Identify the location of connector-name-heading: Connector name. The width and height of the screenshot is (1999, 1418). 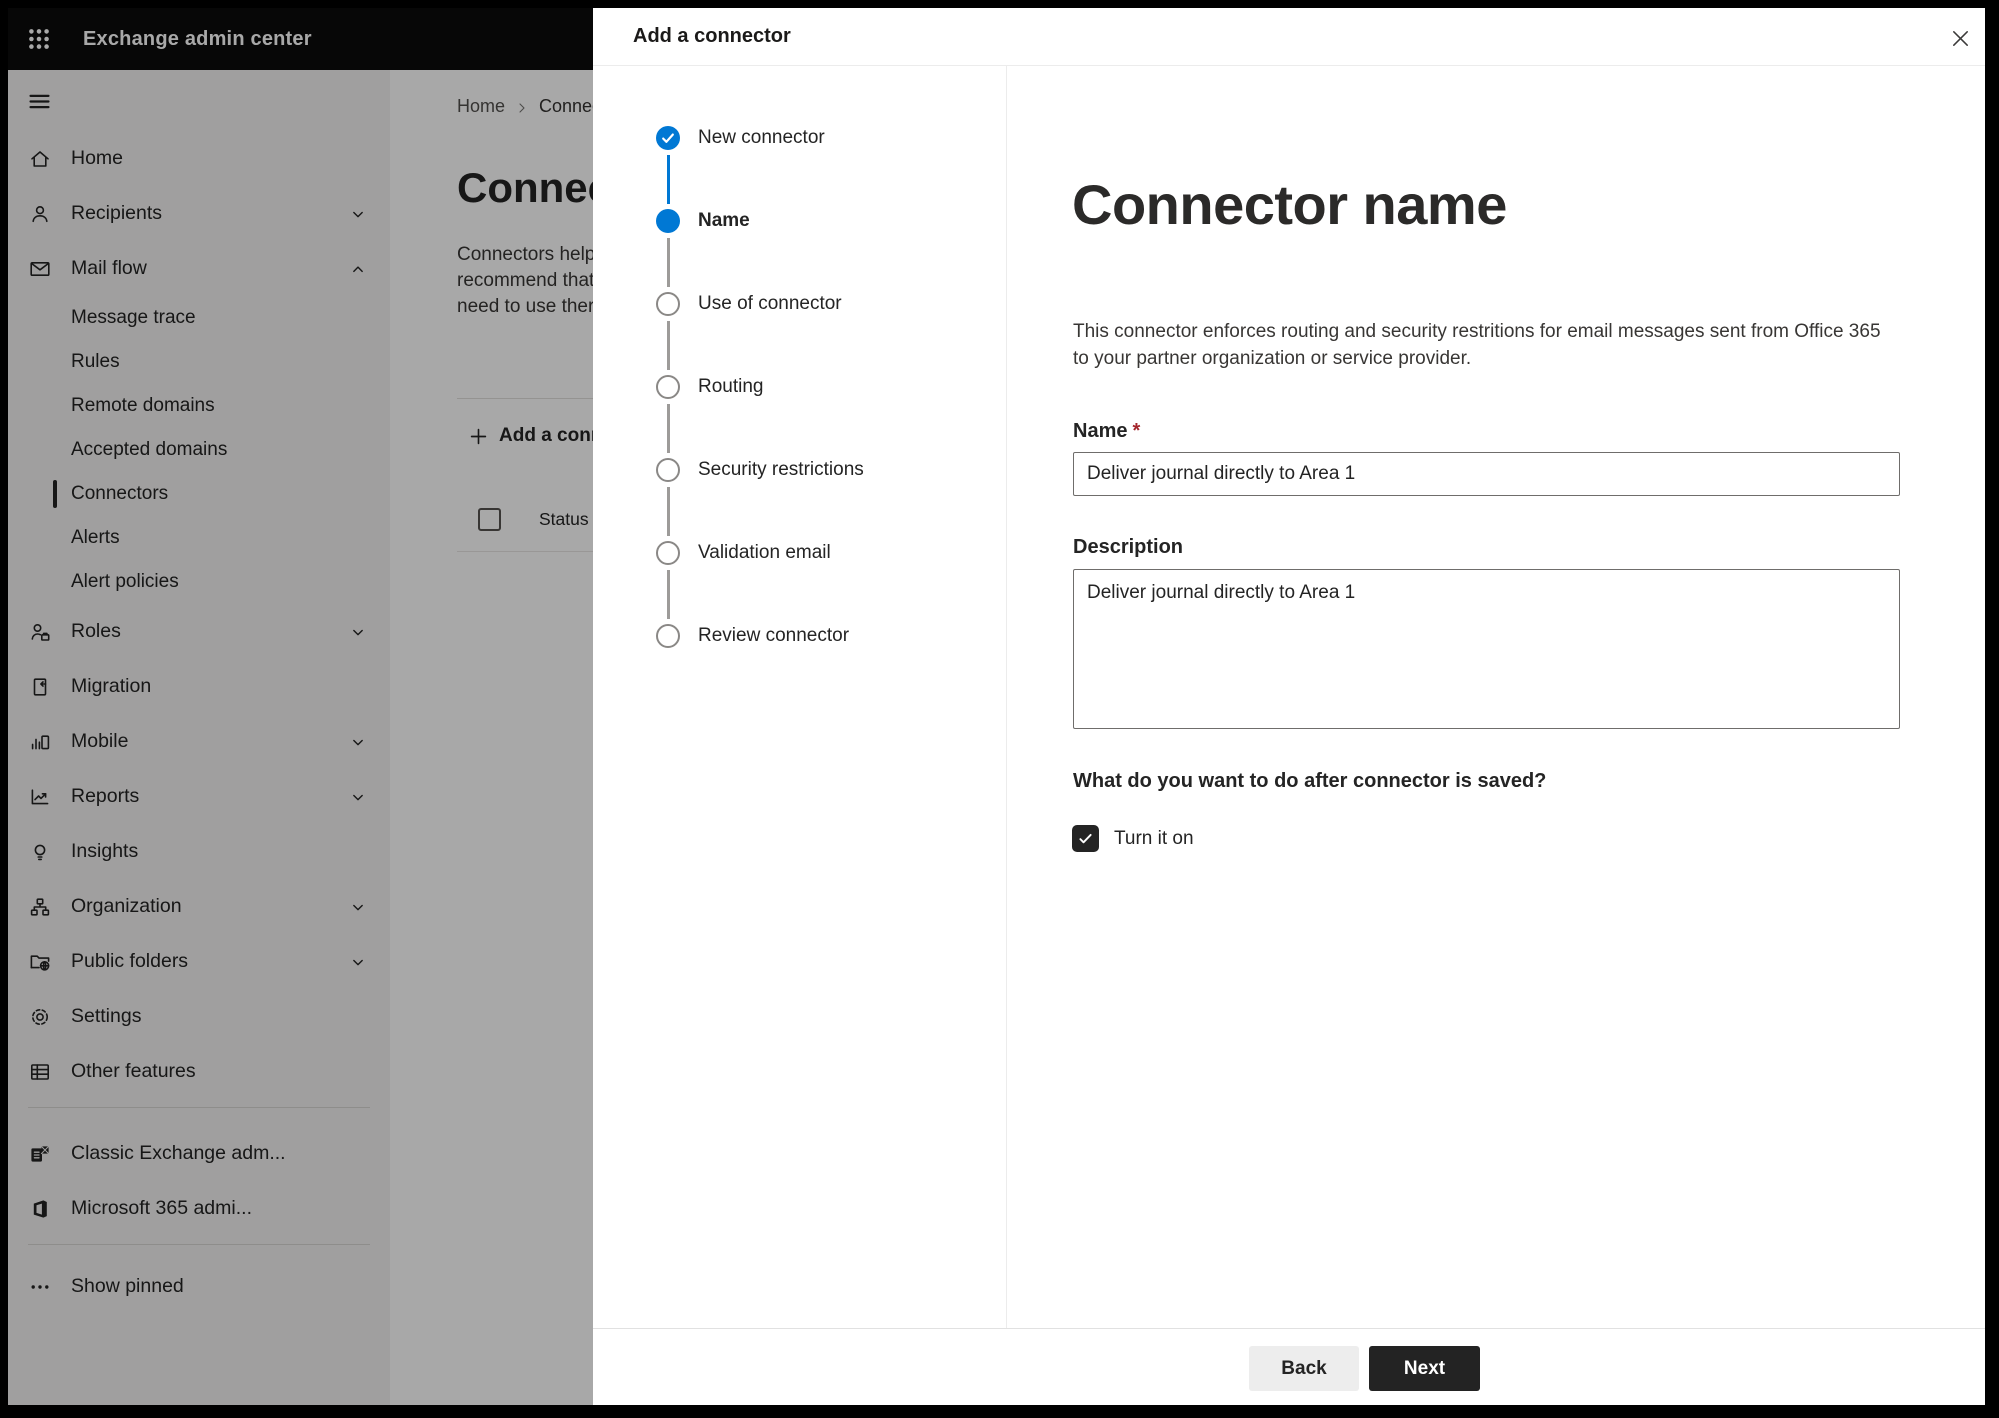
(1289, 204).